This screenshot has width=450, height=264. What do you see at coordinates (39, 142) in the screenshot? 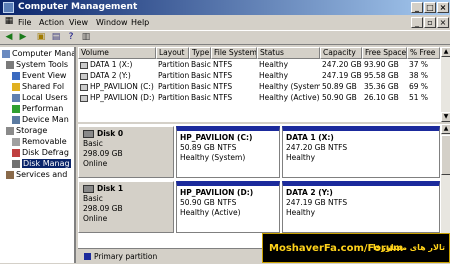
I see `tree-item-removable-storage: Removable` at bounding box center [39, 142].